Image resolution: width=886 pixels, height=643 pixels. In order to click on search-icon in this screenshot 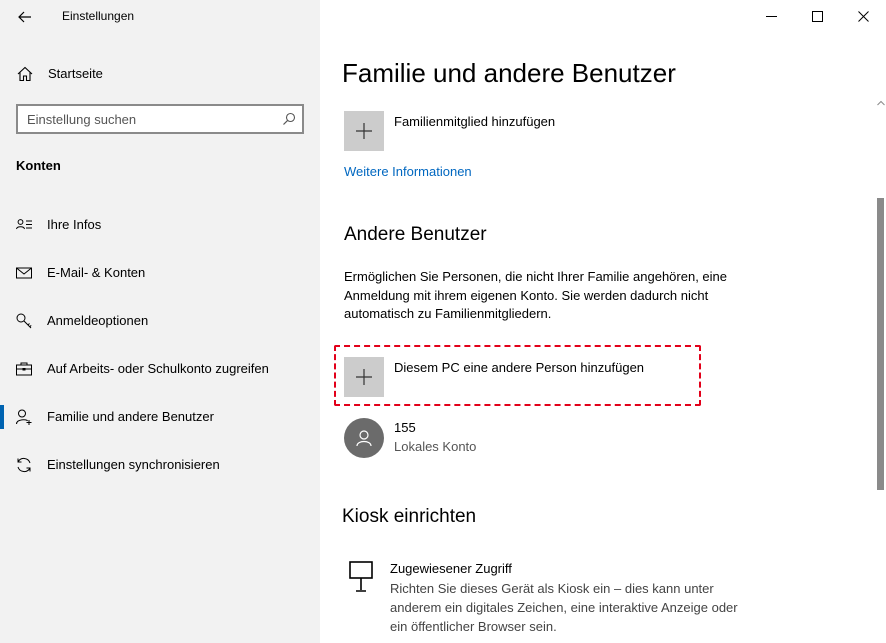, I will do `click(289, 119)`.